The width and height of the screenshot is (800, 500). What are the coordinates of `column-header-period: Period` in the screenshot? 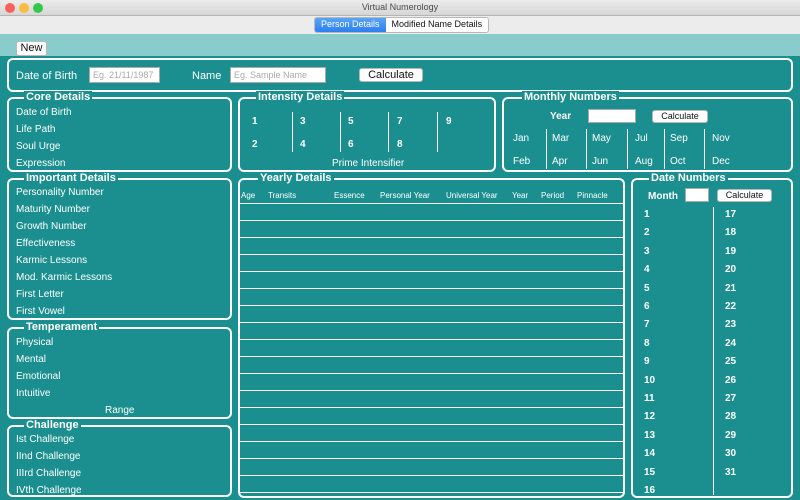 It's located at (553, 195).